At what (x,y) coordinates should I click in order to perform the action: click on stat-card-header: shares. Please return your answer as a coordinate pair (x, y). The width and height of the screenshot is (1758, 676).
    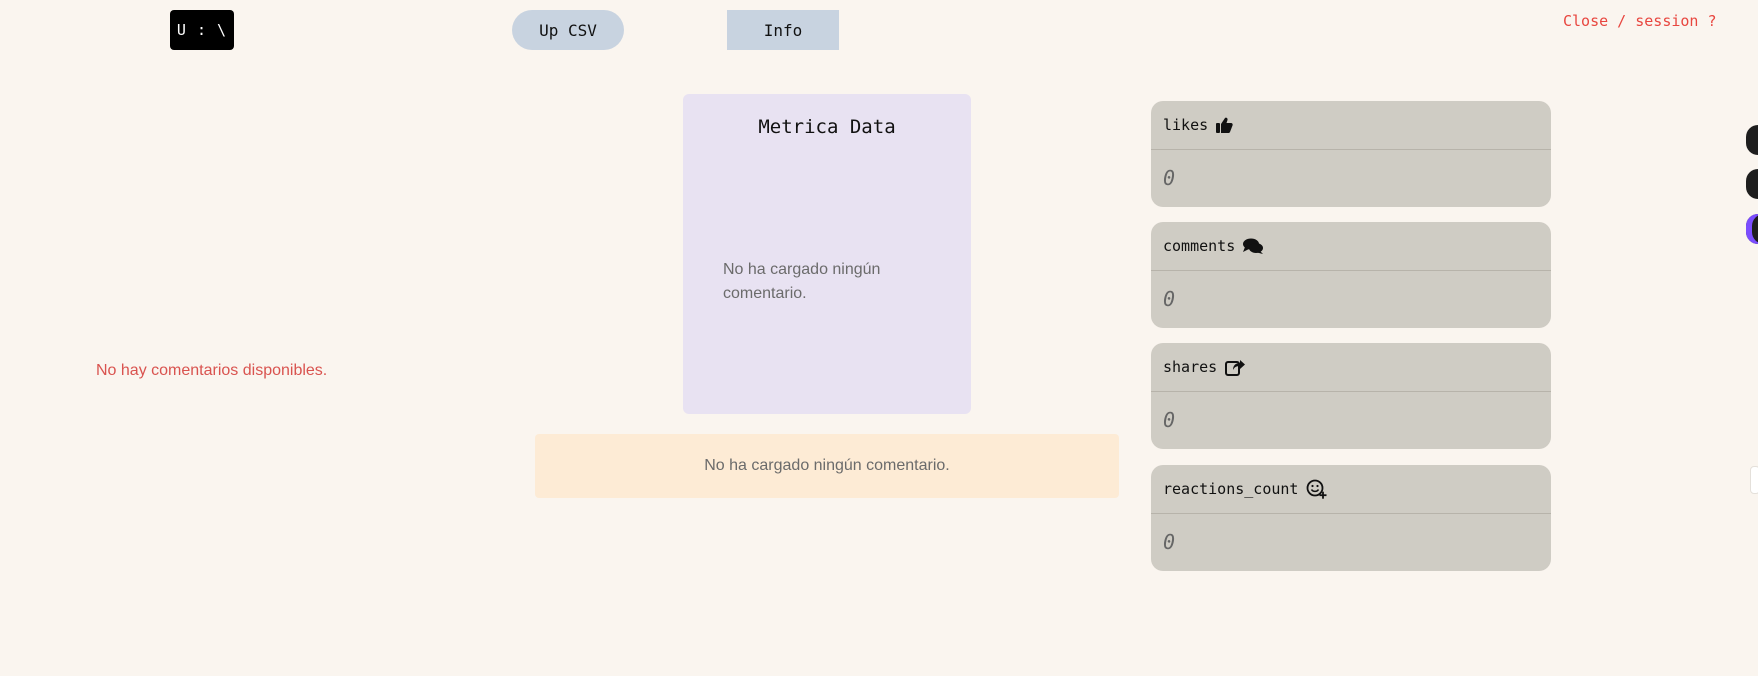
    Looking at the image, I should click on (1351, 367).